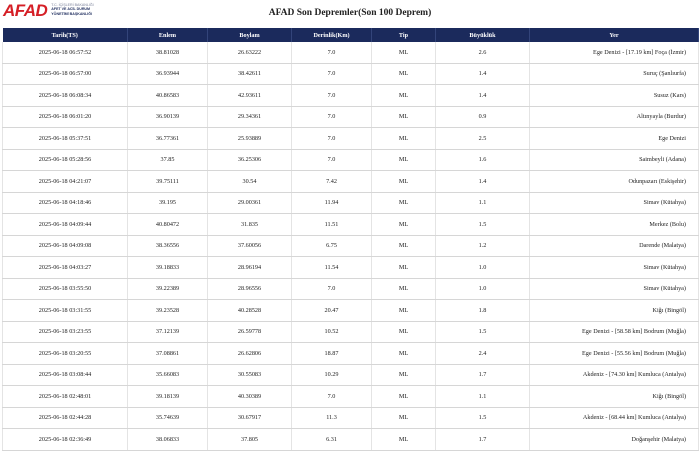 Image resolution: width=700 pixels, height=451 pixels. I want to click on longitude-cell: 40.30389, so click(249, 396).